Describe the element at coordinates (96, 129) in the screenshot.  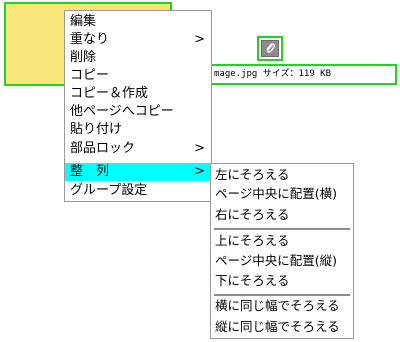
I see `menu-item-label: 貼り付け` at that location.